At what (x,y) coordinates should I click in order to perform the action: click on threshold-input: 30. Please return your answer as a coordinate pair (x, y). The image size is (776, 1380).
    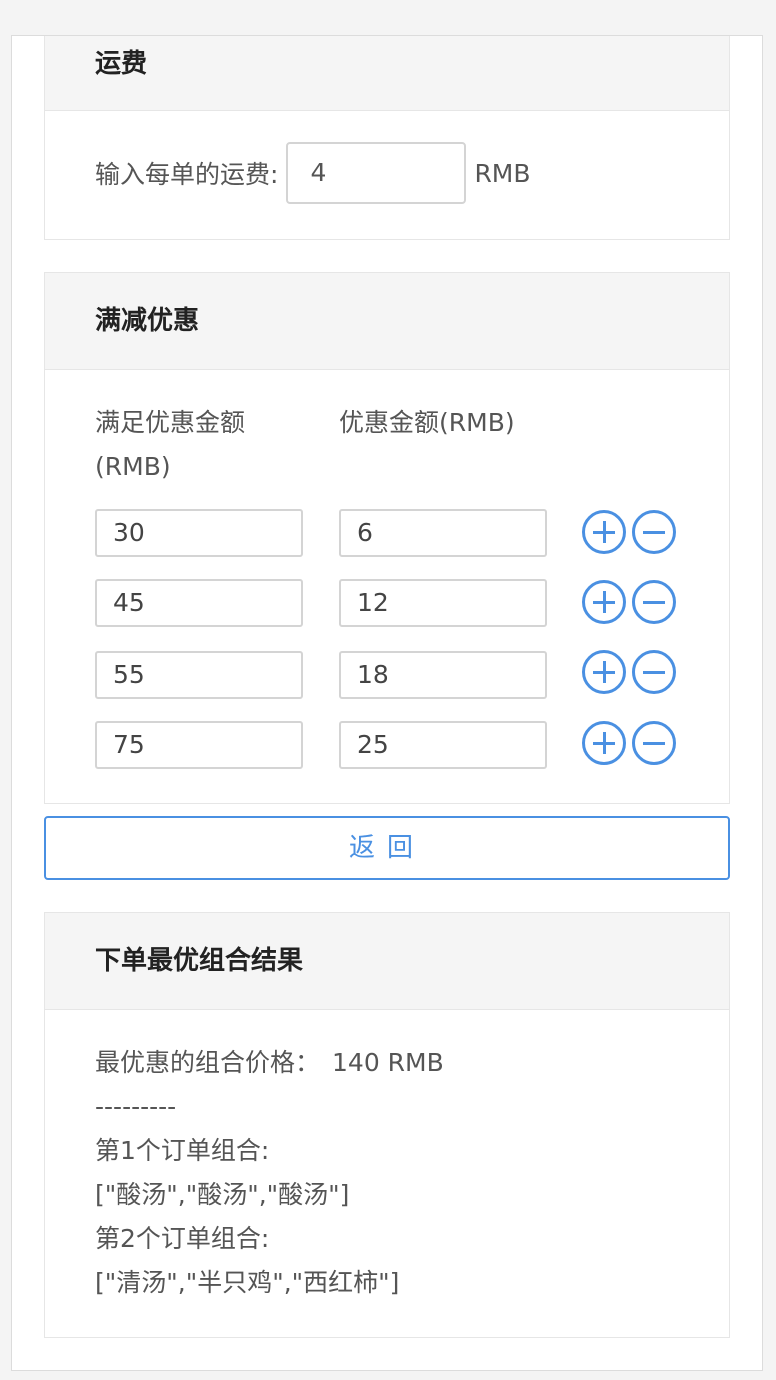
    Looking at the image, I should click on (199, 533).